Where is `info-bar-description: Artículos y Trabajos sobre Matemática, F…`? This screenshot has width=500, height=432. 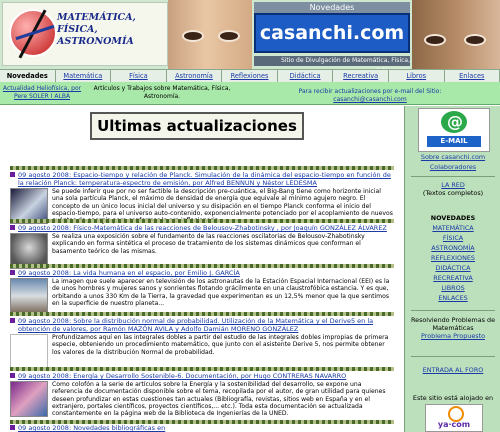
info-bar-description: Artículos y Trabajos sobre Matemática, F… is located at coordinates (162, 92).